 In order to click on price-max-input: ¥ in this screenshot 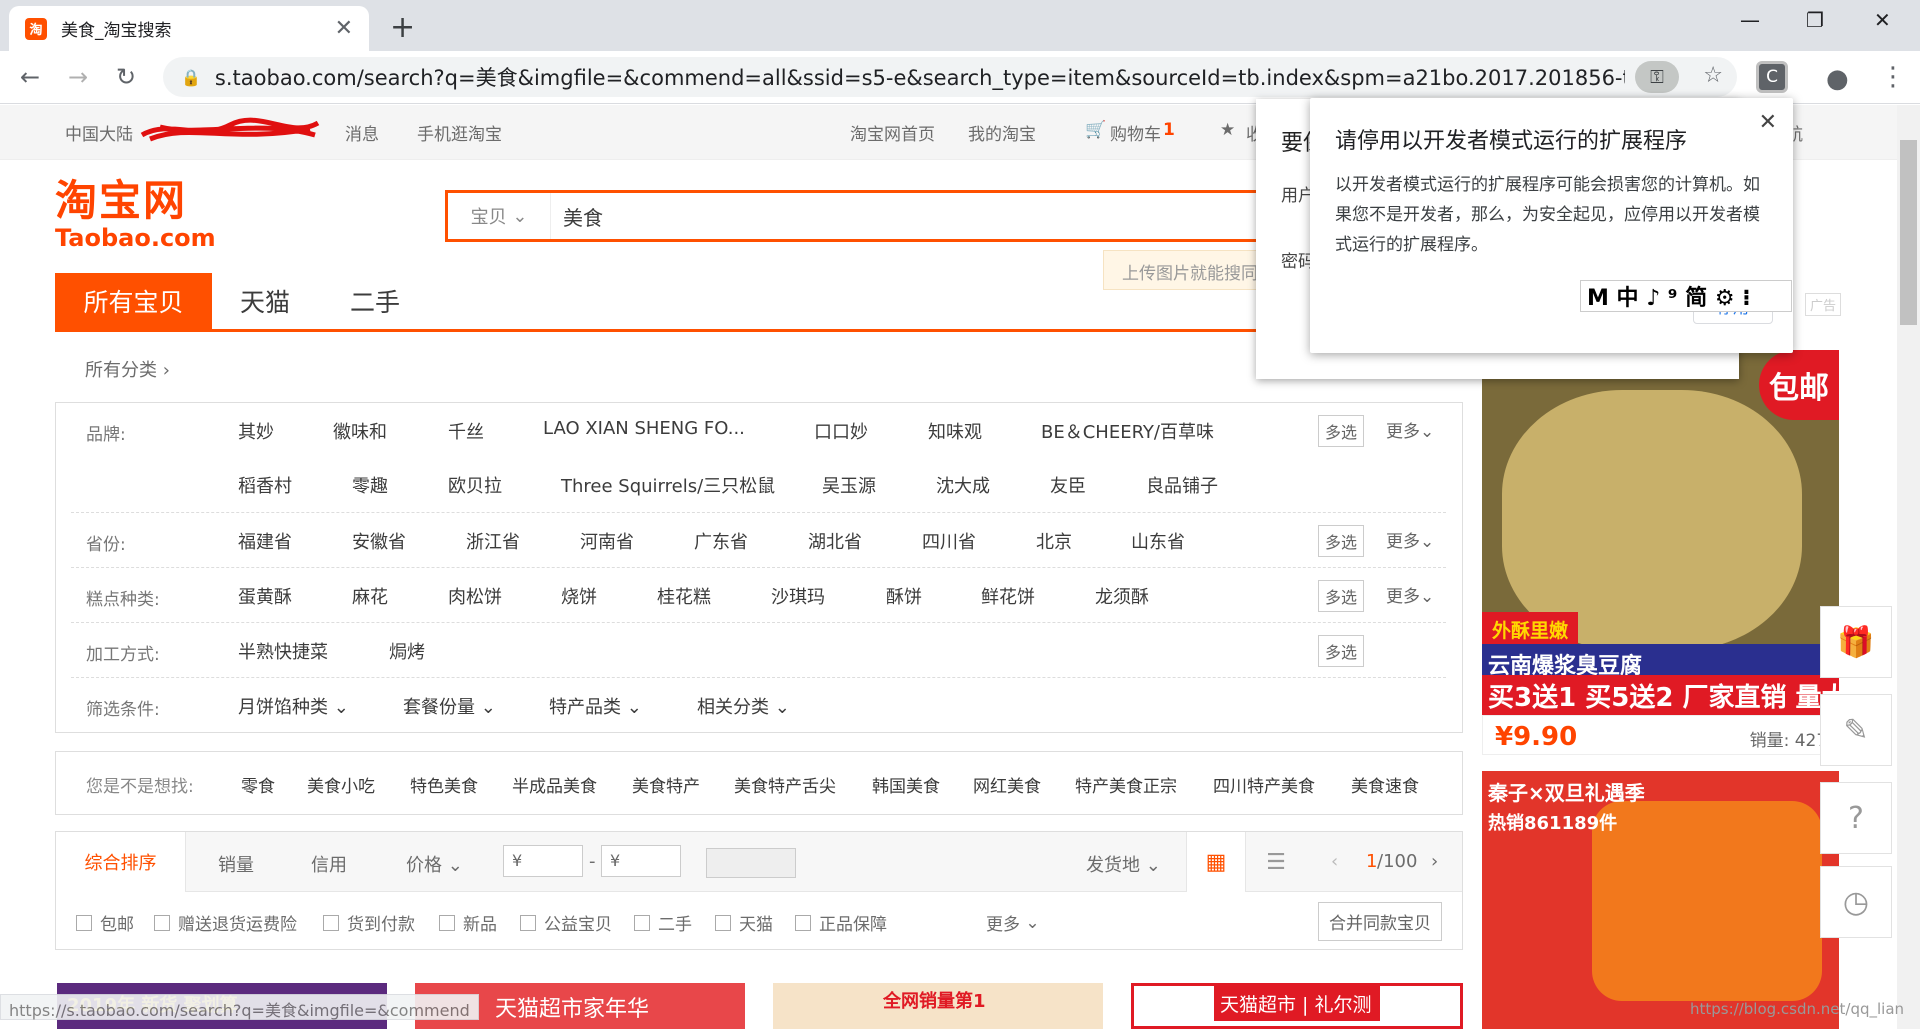, I will do `click(641, 861)`.